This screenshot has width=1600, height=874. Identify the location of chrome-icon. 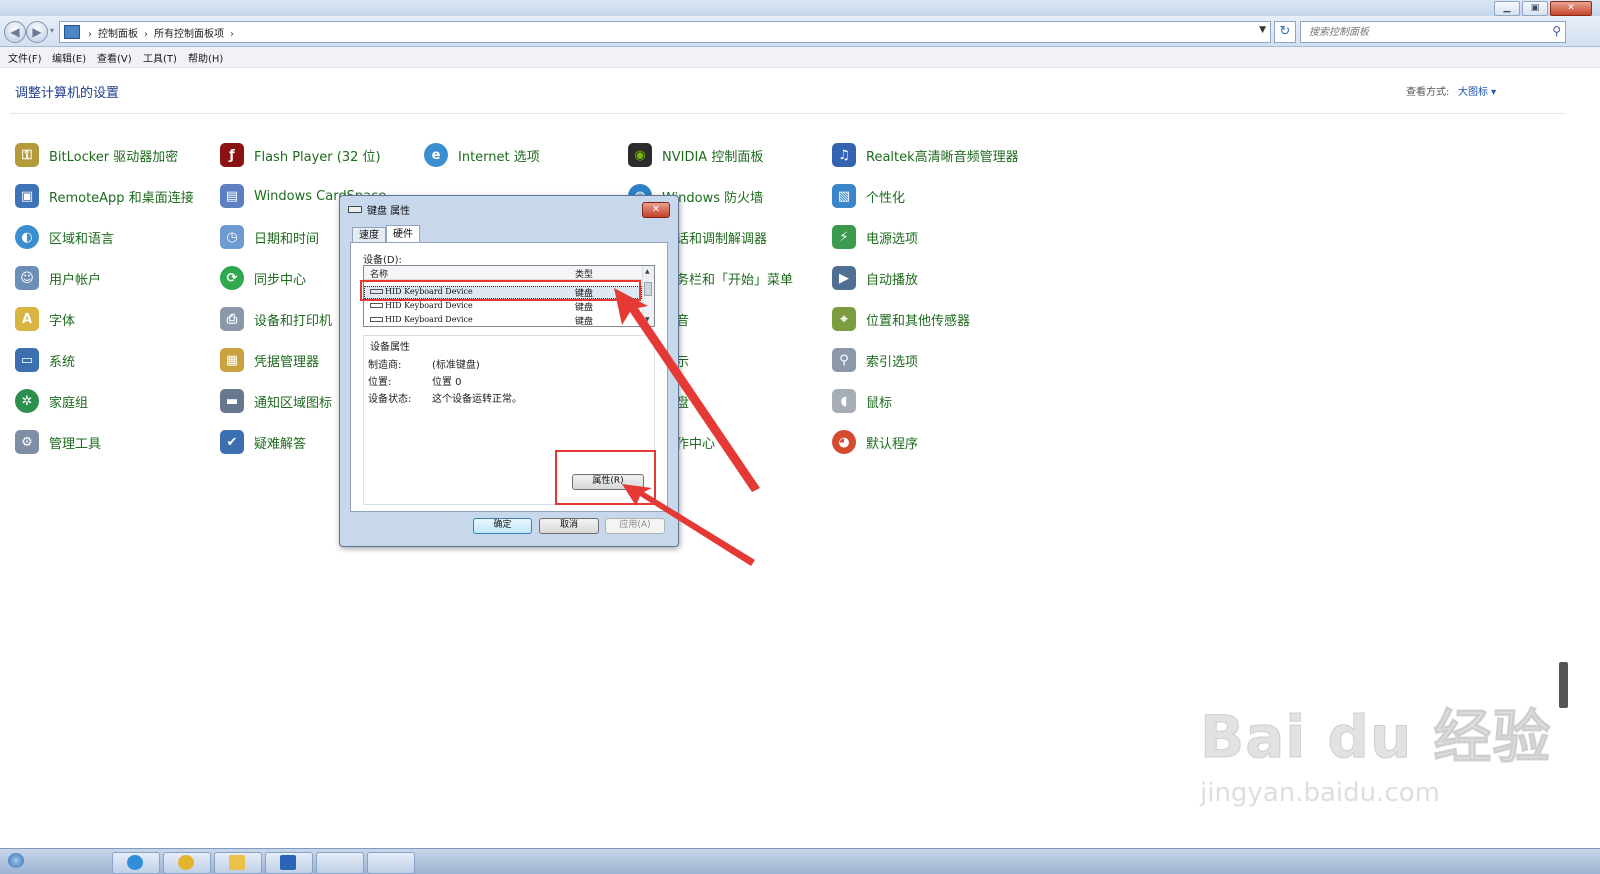
(186, 862).